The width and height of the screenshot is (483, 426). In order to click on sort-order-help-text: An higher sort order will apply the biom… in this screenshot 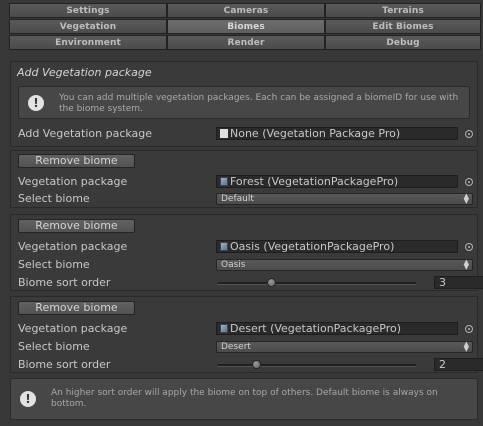, I will do `click(244, 398)`.